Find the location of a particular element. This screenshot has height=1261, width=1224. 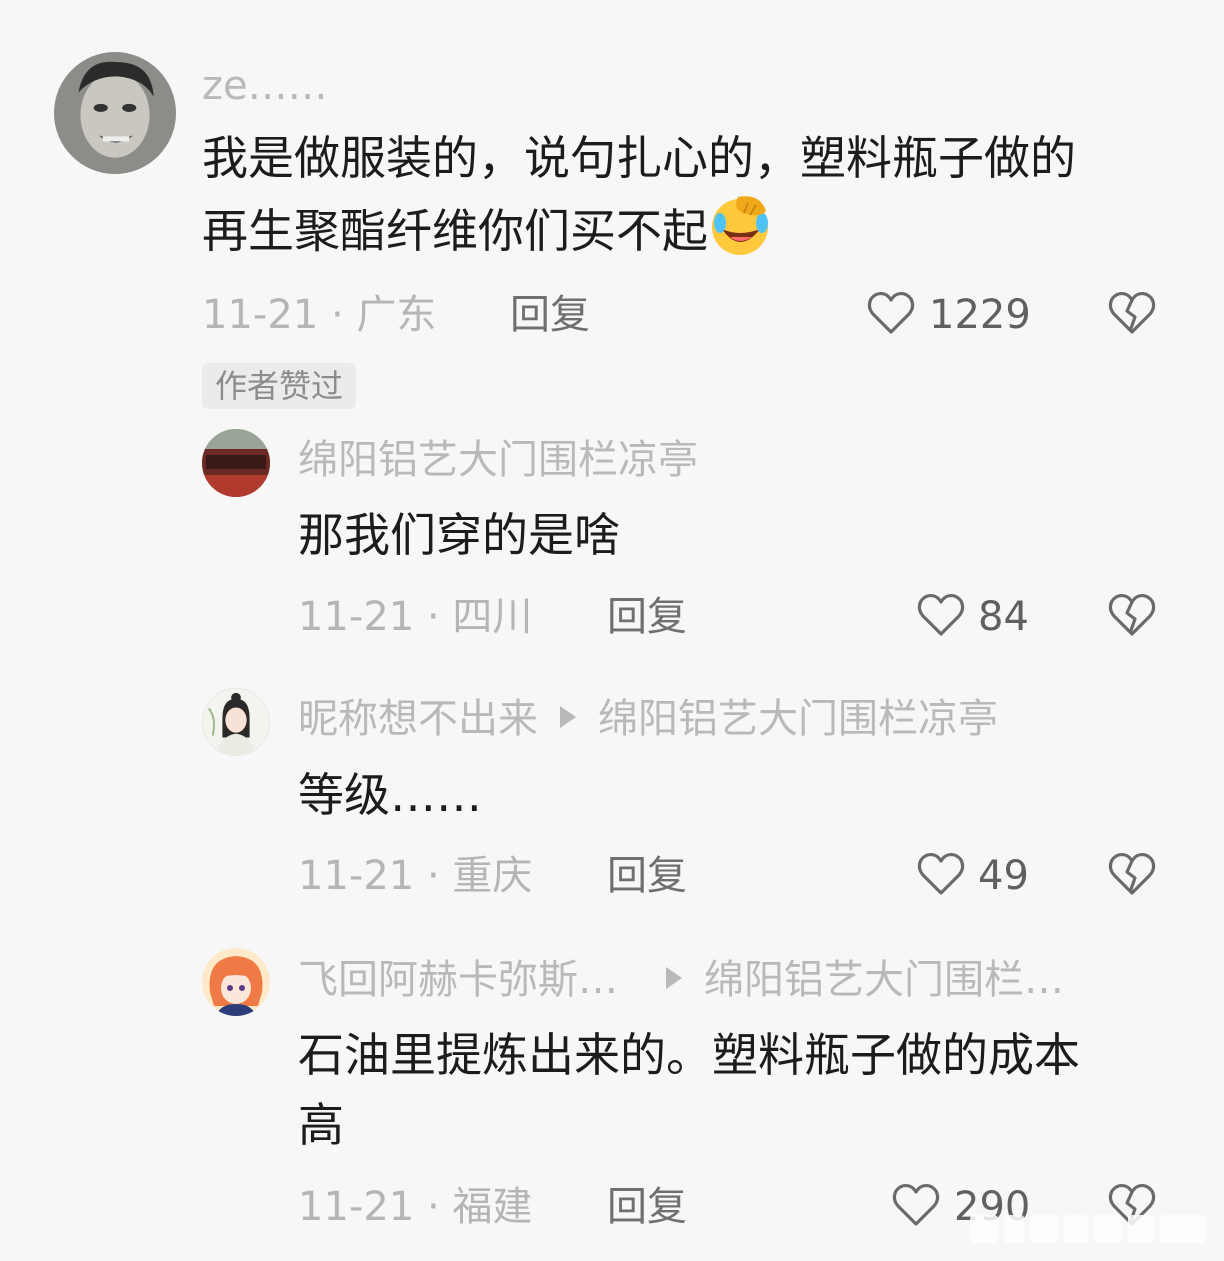

watermark is located at coordinates (1088, 1229).